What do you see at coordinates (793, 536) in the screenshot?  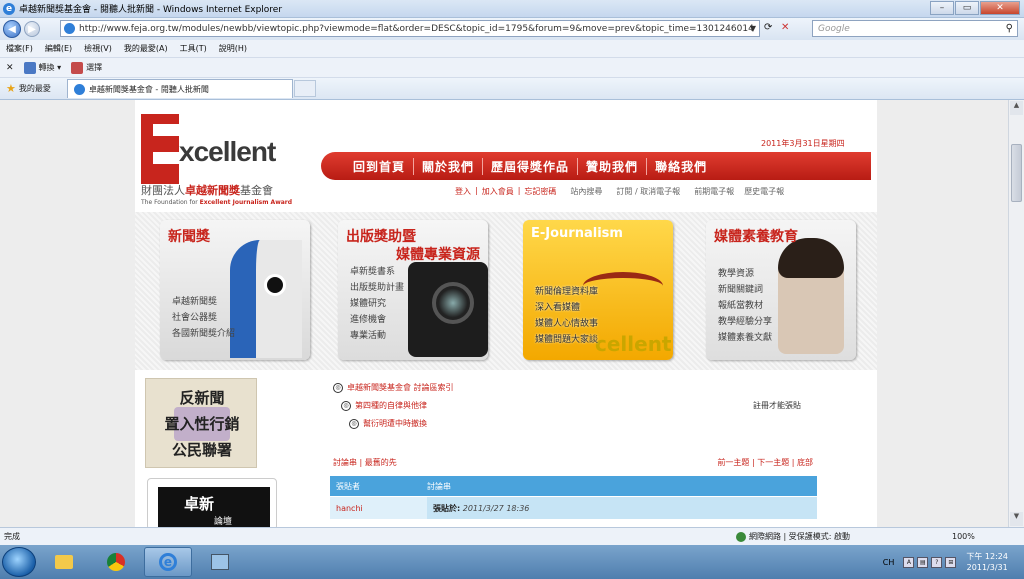 I see `security-zone: 網際網路 | 受保護模式: 啟動` at bounding box center [793, 536].